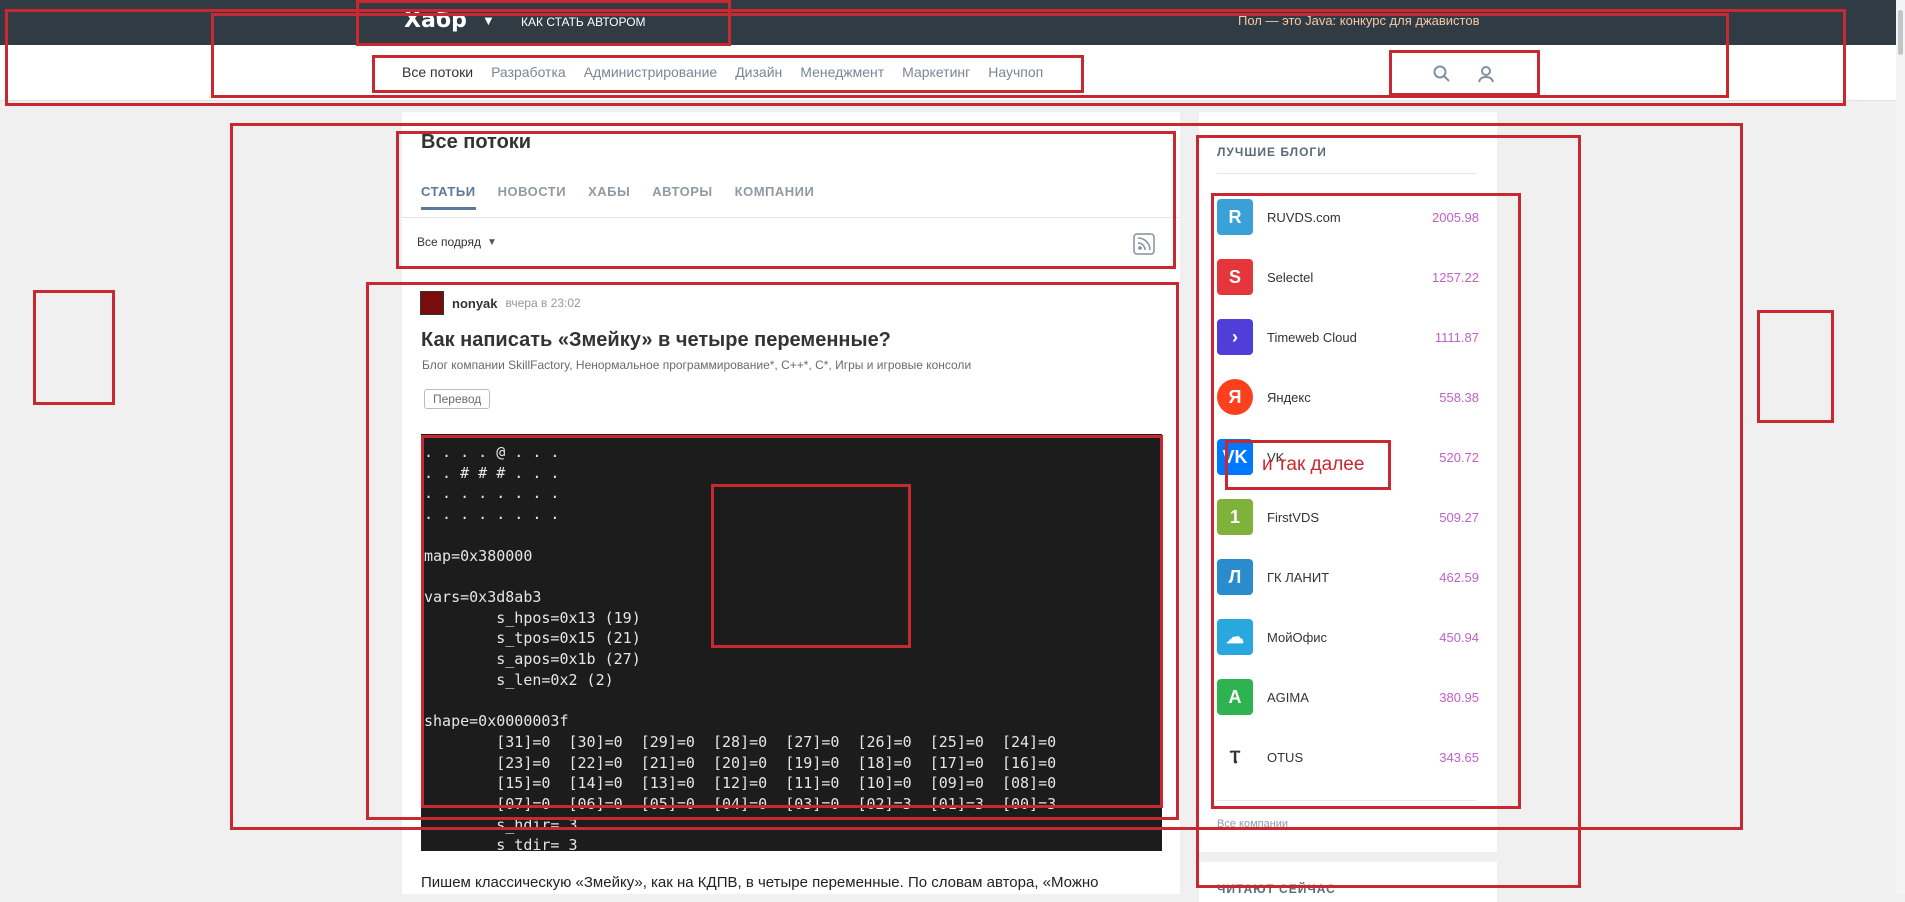 The width and height of the screenshot is (1905, 902). Describe the element at coordinates (1900, 32) in the screenshot. I see `scrollbar-thumb` at that location.